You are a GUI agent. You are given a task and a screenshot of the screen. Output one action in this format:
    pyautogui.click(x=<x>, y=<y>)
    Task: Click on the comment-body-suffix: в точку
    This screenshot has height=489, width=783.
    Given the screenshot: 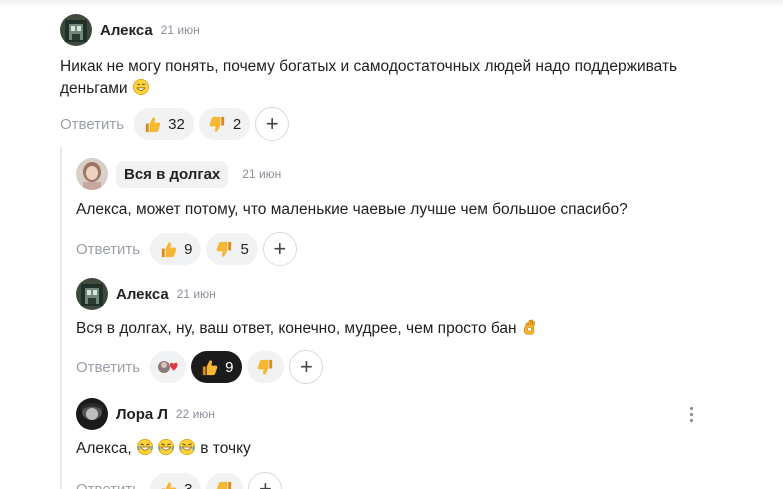 What is the action you would take?
    pyautogui.click(x=225, y=448)
    